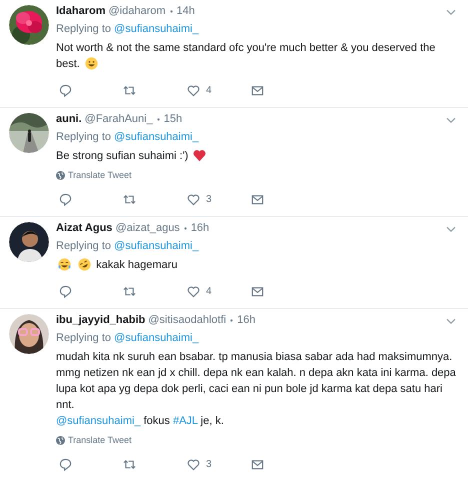 The image size is (468, 480). I want to click on user-handle: @idaharom, so click(137, 11).